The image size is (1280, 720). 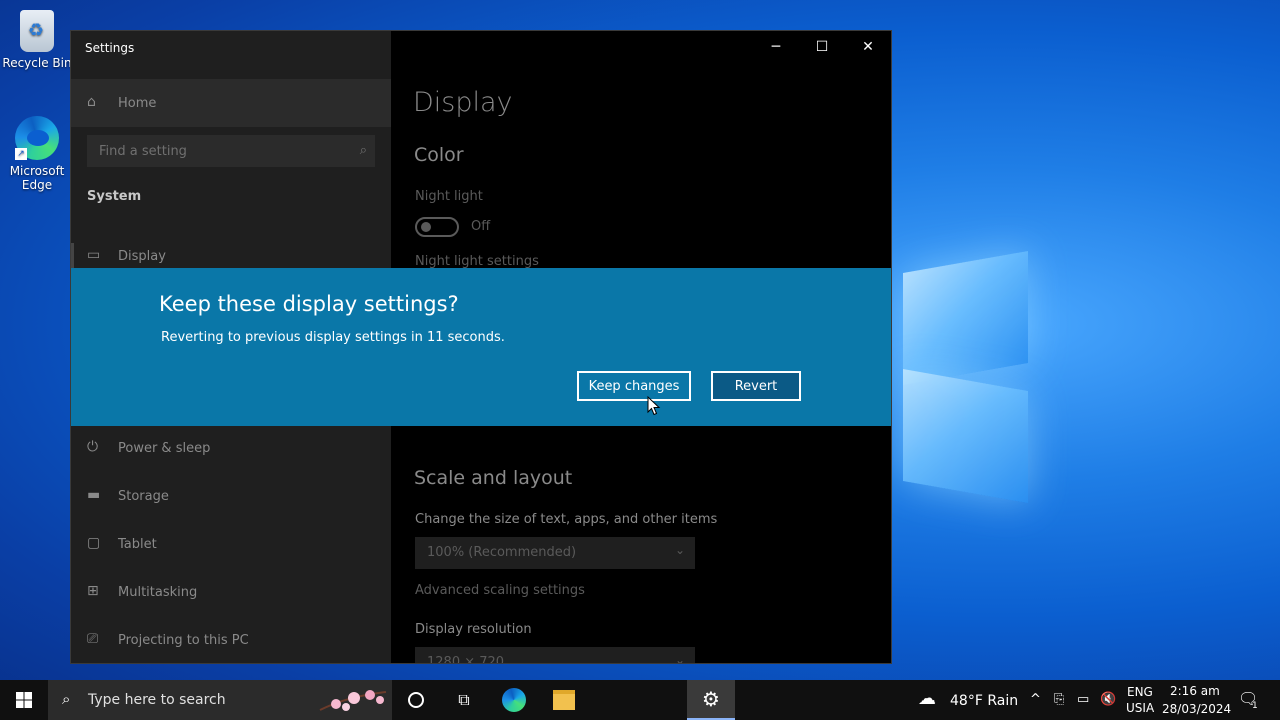 What do you see at coordinates (137, 544) in the screenshot?
I see `sidebar-item-label: Tablet` at bounding box center [137, 544].